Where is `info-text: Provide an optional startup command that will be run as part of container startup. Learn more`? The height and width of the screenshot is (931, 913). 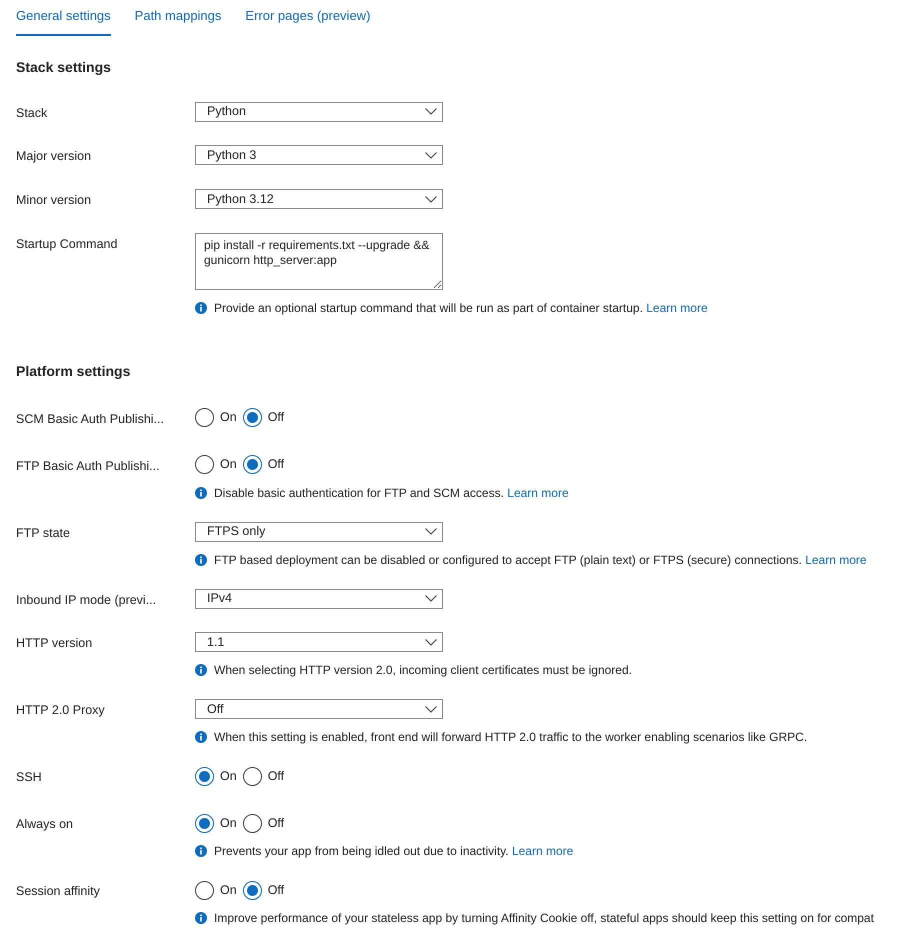 info-text: Provide an optional startup command that will be run as part of container startup. Learn more is located at coordinates (461, 307).